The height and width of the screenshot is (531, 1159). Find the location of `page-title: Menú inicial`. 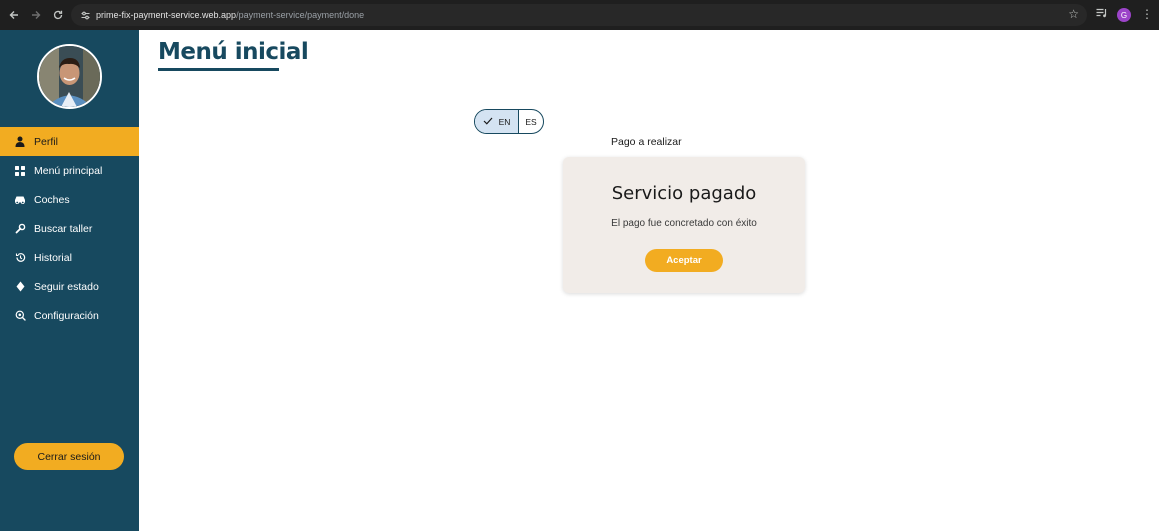

page-title: Menú inicial is located at coordinates (233, 52).